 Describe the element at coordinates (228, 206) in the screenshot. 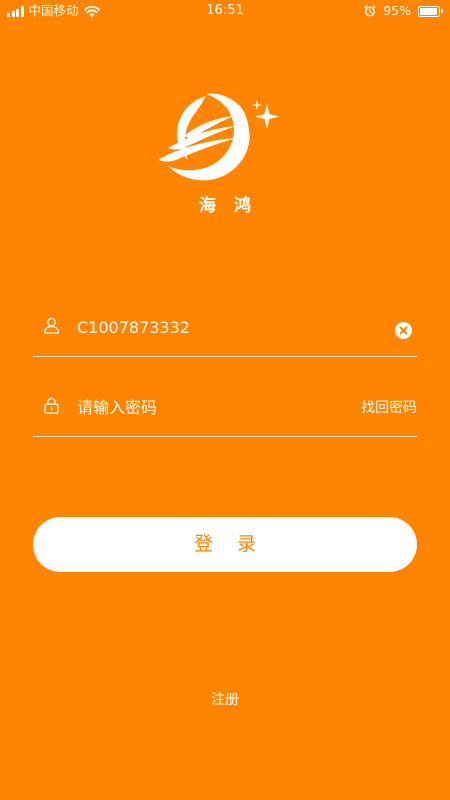

I see `brand-name: 海 鸿` at that location.